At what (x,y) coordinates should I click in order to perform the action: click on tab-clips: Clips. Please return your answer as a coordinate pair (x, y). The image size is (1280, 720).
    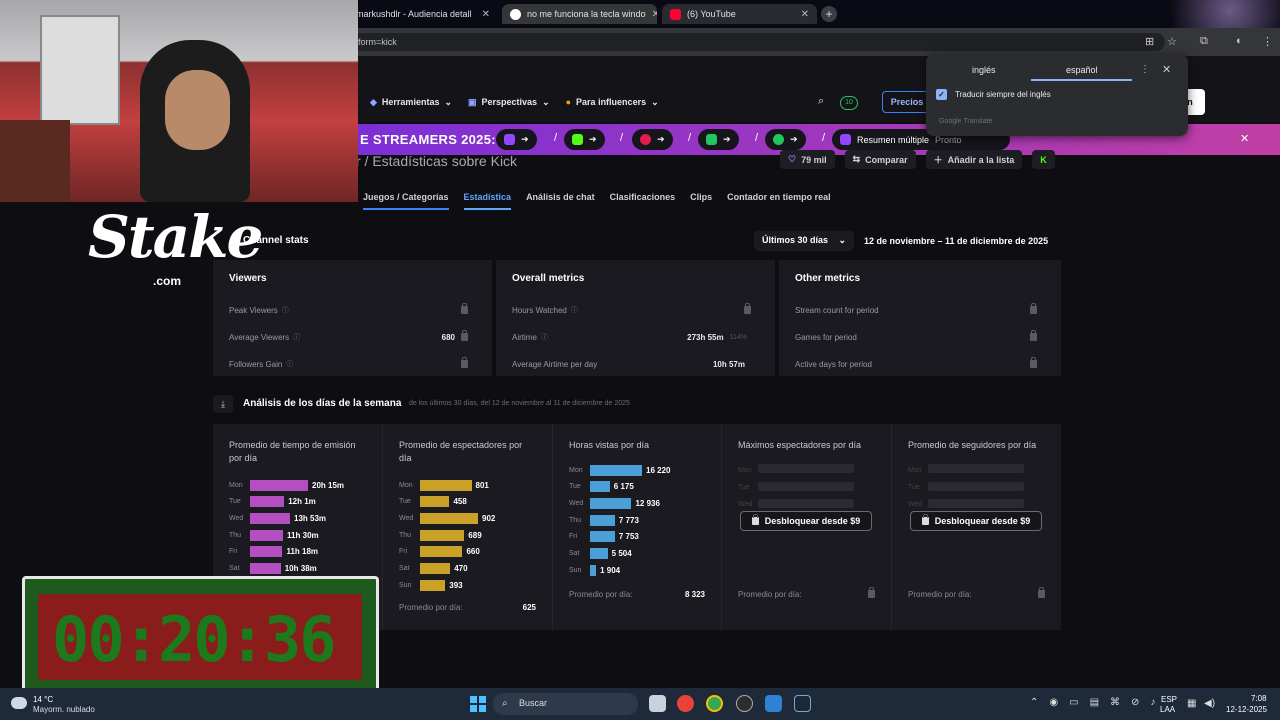
    Looking at the image, I should click on (701, 201).